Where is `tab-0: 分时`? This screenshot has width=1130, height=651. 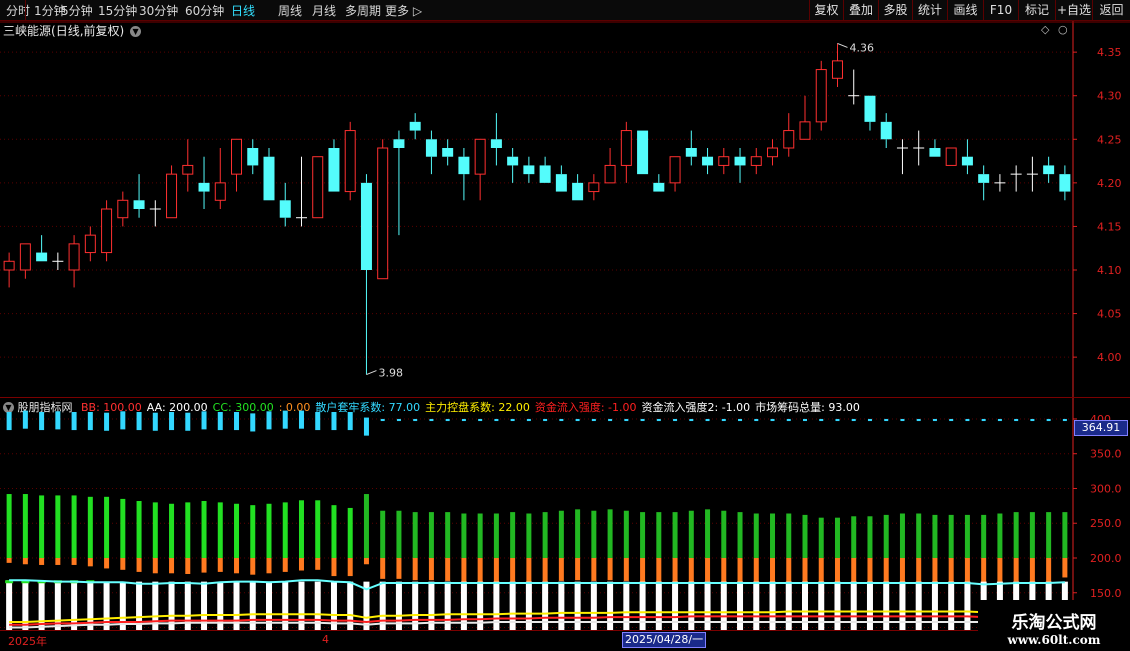 tab-0: 分时 is located at coordinates (18, 10).